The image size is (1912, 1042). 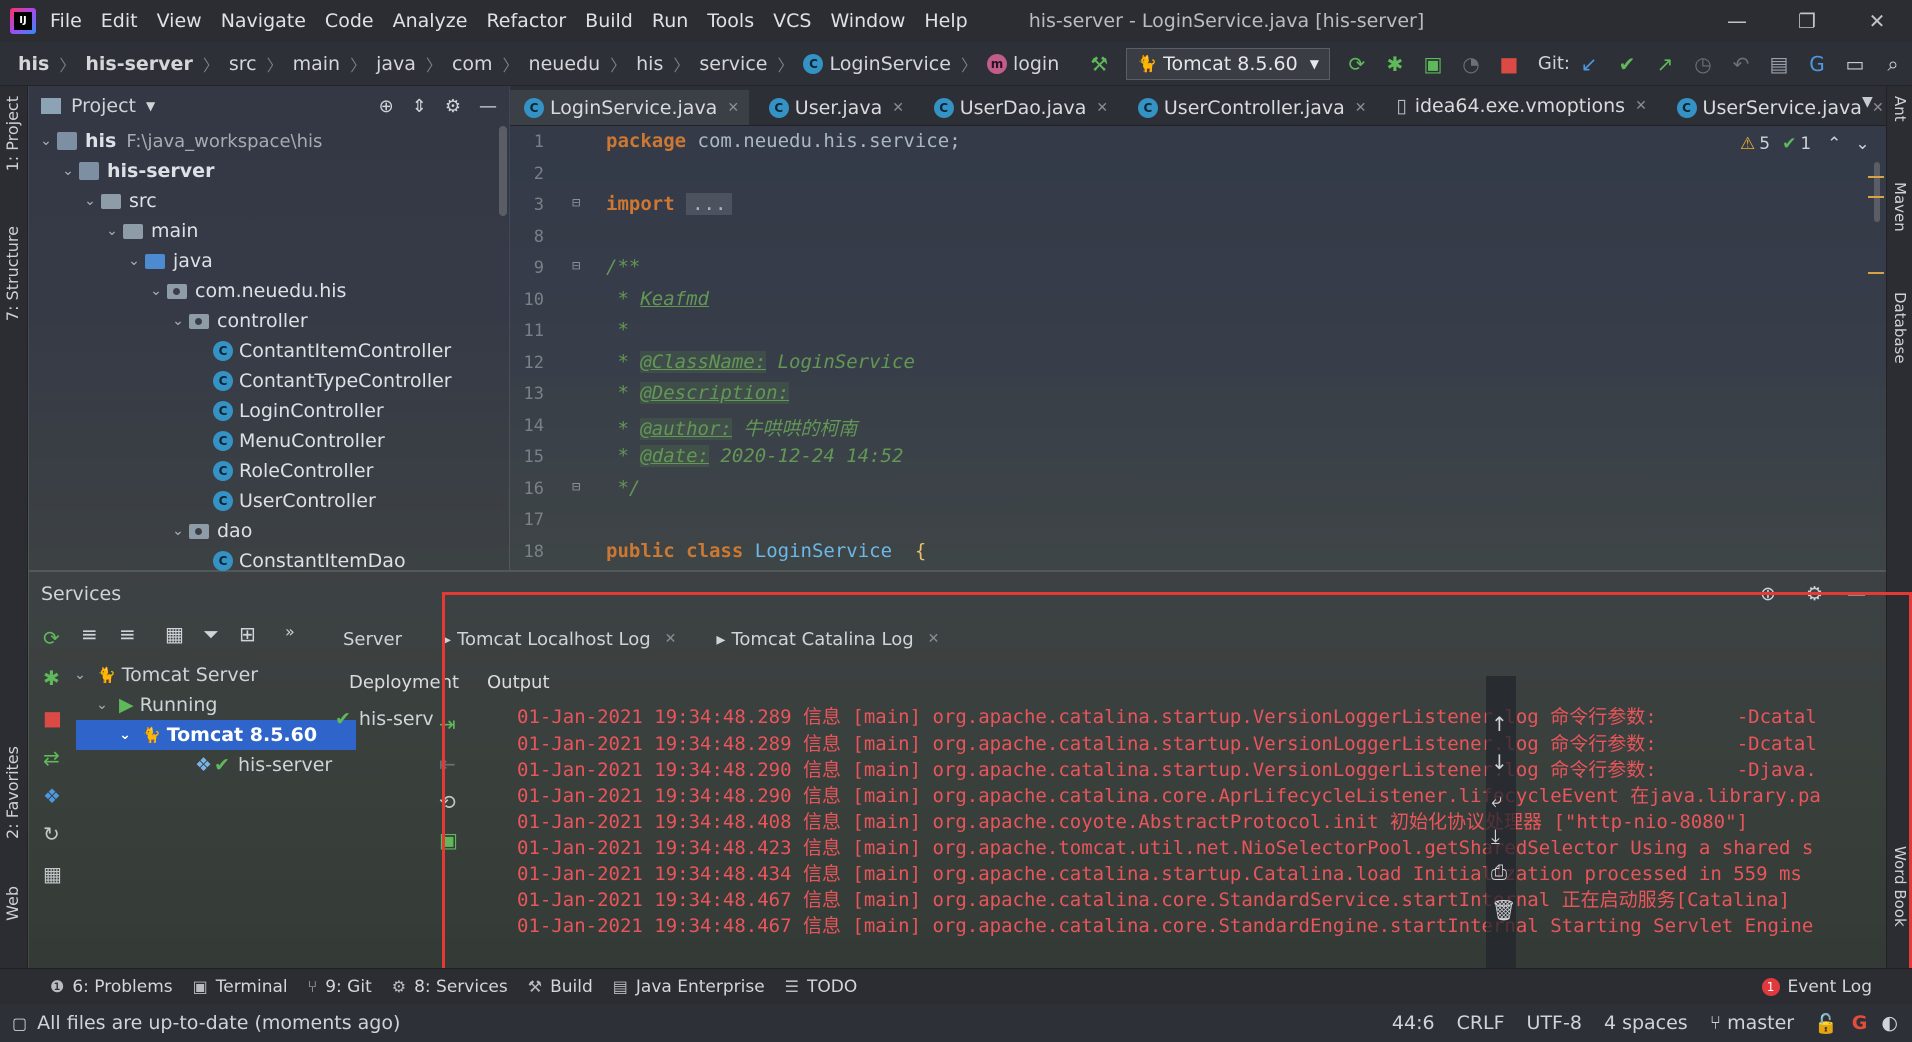 What do you see at coordinates (396, 64) in the screenshot?
I see `crumb-java: java` at bounding box center [396, 64].